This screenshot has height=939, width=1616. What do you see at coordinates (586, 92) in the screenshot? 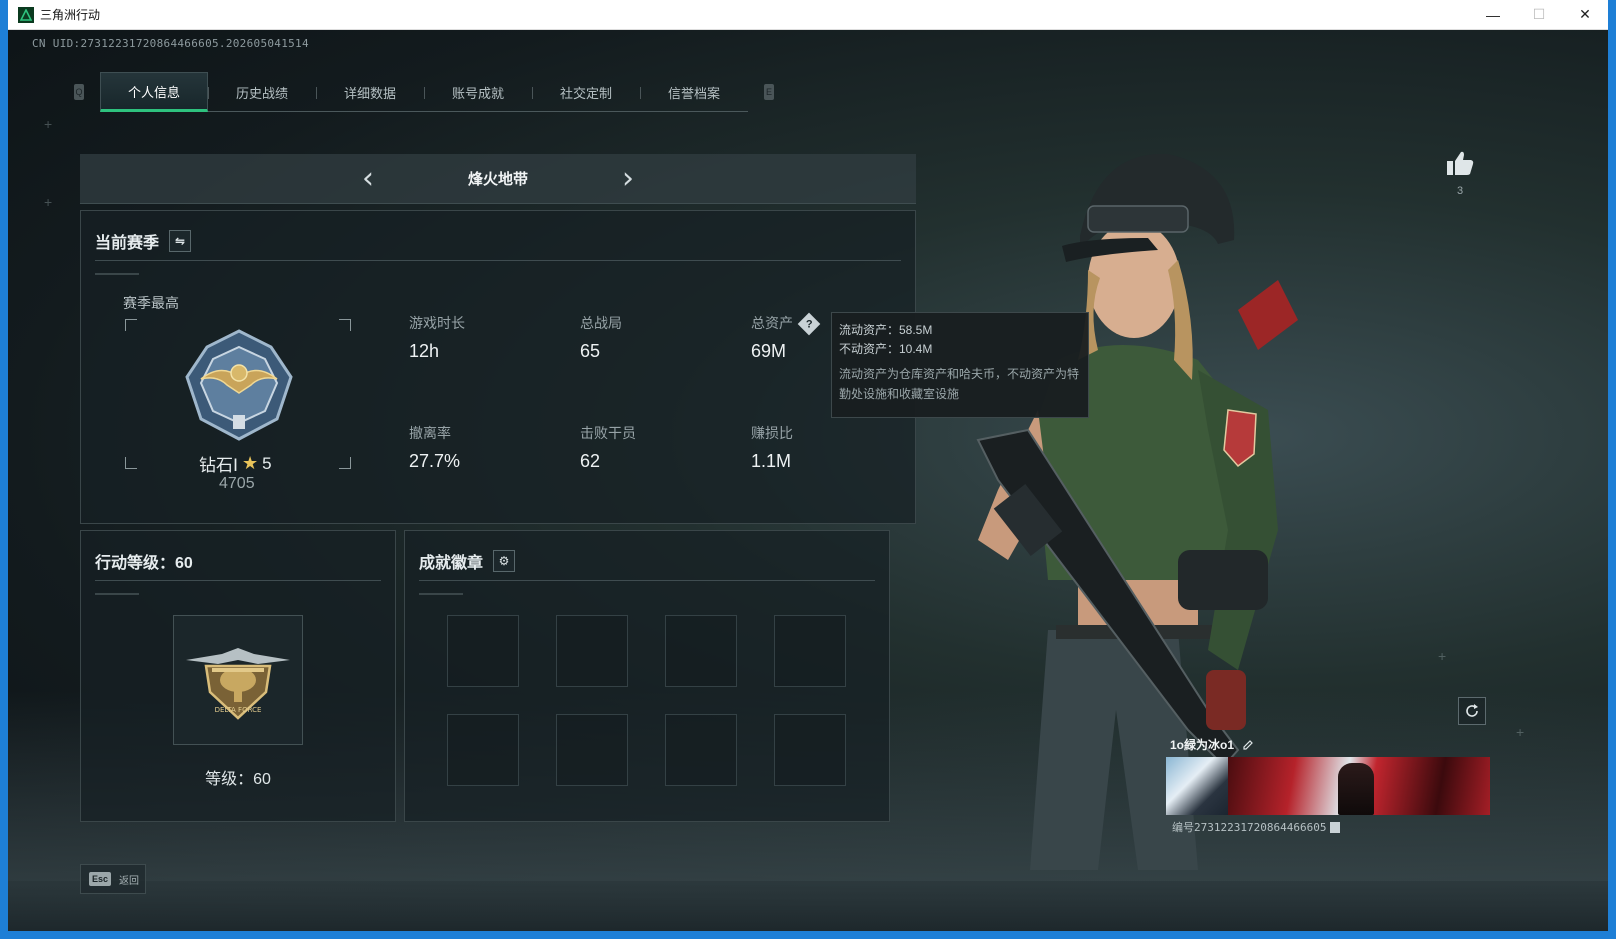
I see `tab-social-custom: 社交定制` at bounding box center [586, 92].